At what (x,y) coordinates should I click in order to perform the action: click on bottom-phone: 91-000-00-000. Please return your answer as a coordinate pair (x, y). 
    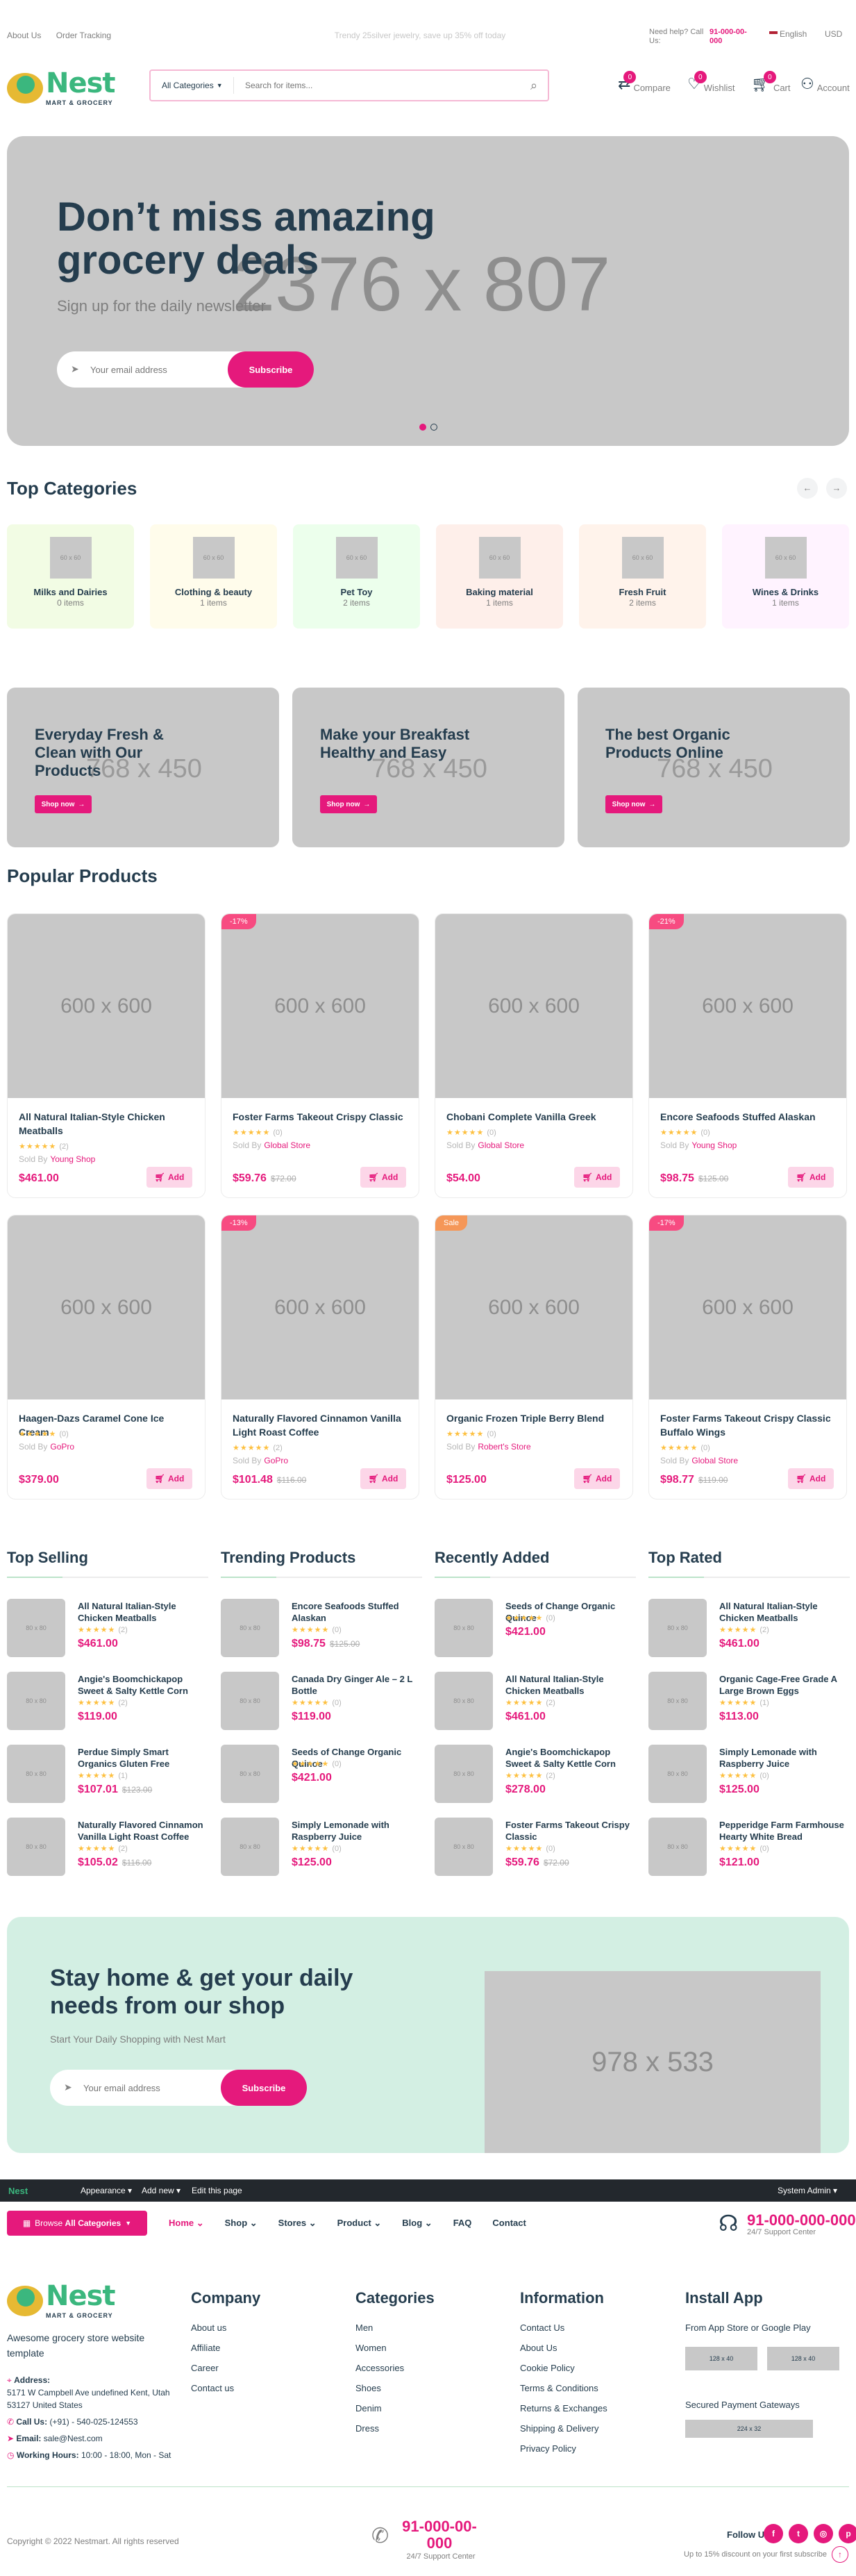
    Looking at the image, I should click on (439, 2535).